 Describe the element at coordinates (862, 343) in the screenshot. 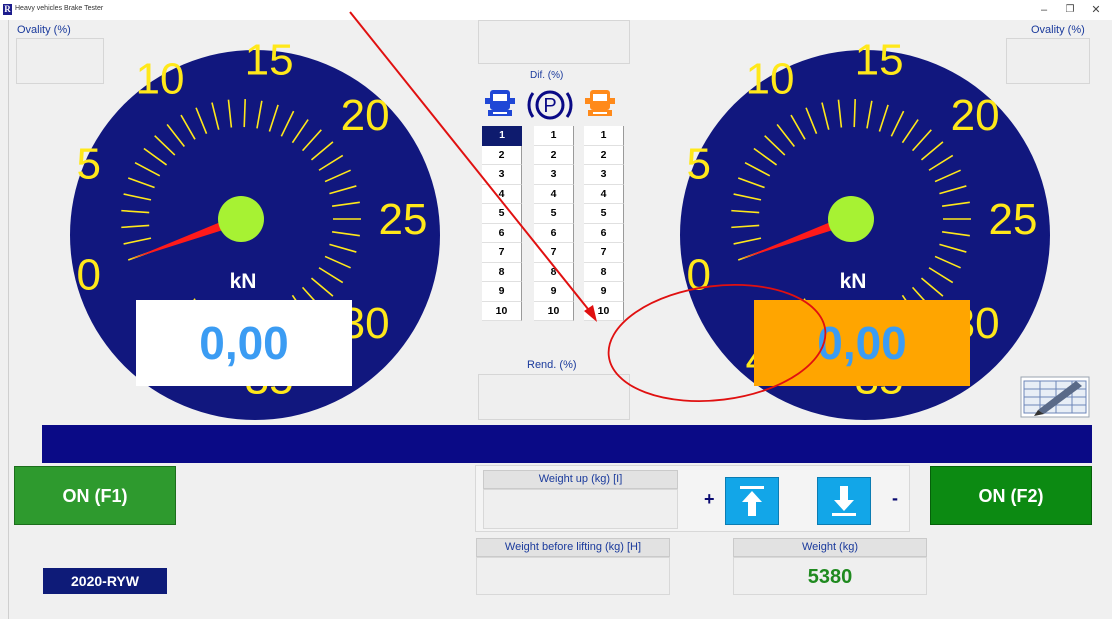

I see `right-force-display: 0,00` at that location.